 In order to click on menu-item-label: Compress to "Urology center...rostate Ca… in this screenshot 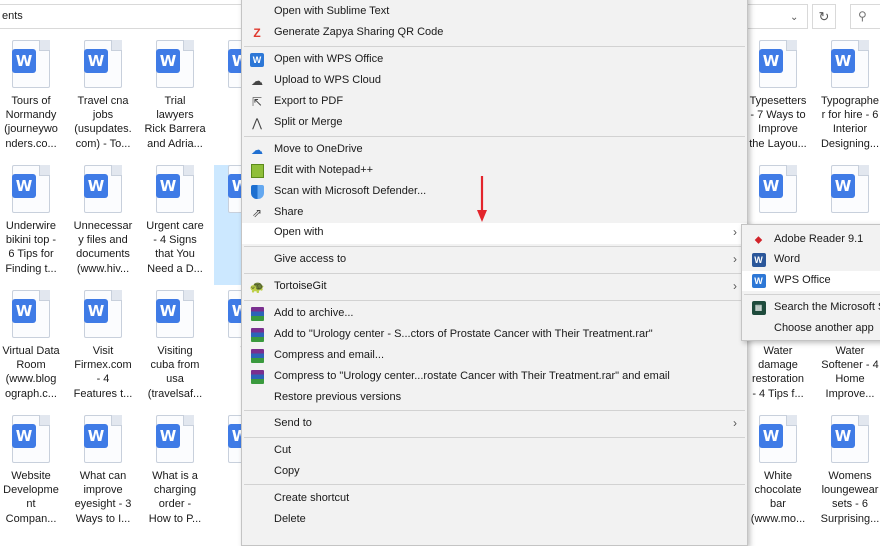, I will do `click(472, 376)`.